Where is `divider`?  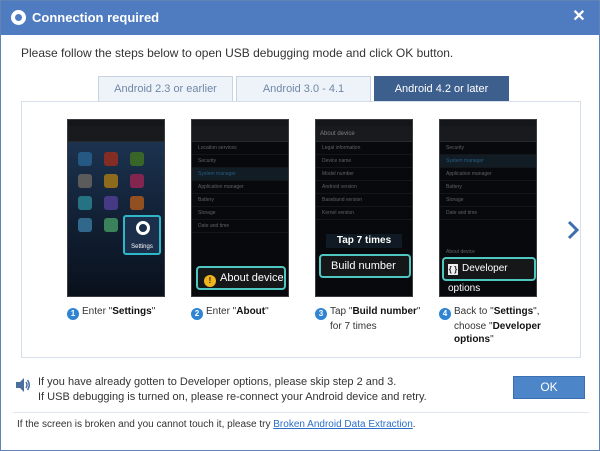
divider is located at coordinates (301, 412).